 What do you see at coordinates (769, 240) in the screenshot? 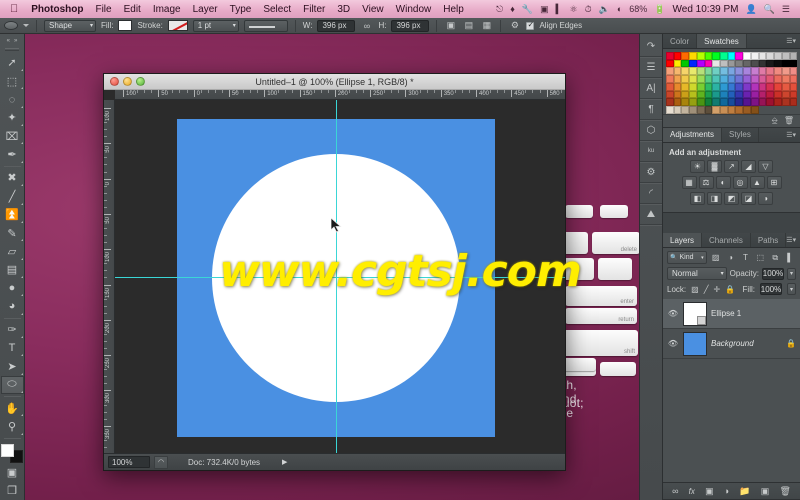
I see `tab-paths: Paths` at bounding box center [769, 240].